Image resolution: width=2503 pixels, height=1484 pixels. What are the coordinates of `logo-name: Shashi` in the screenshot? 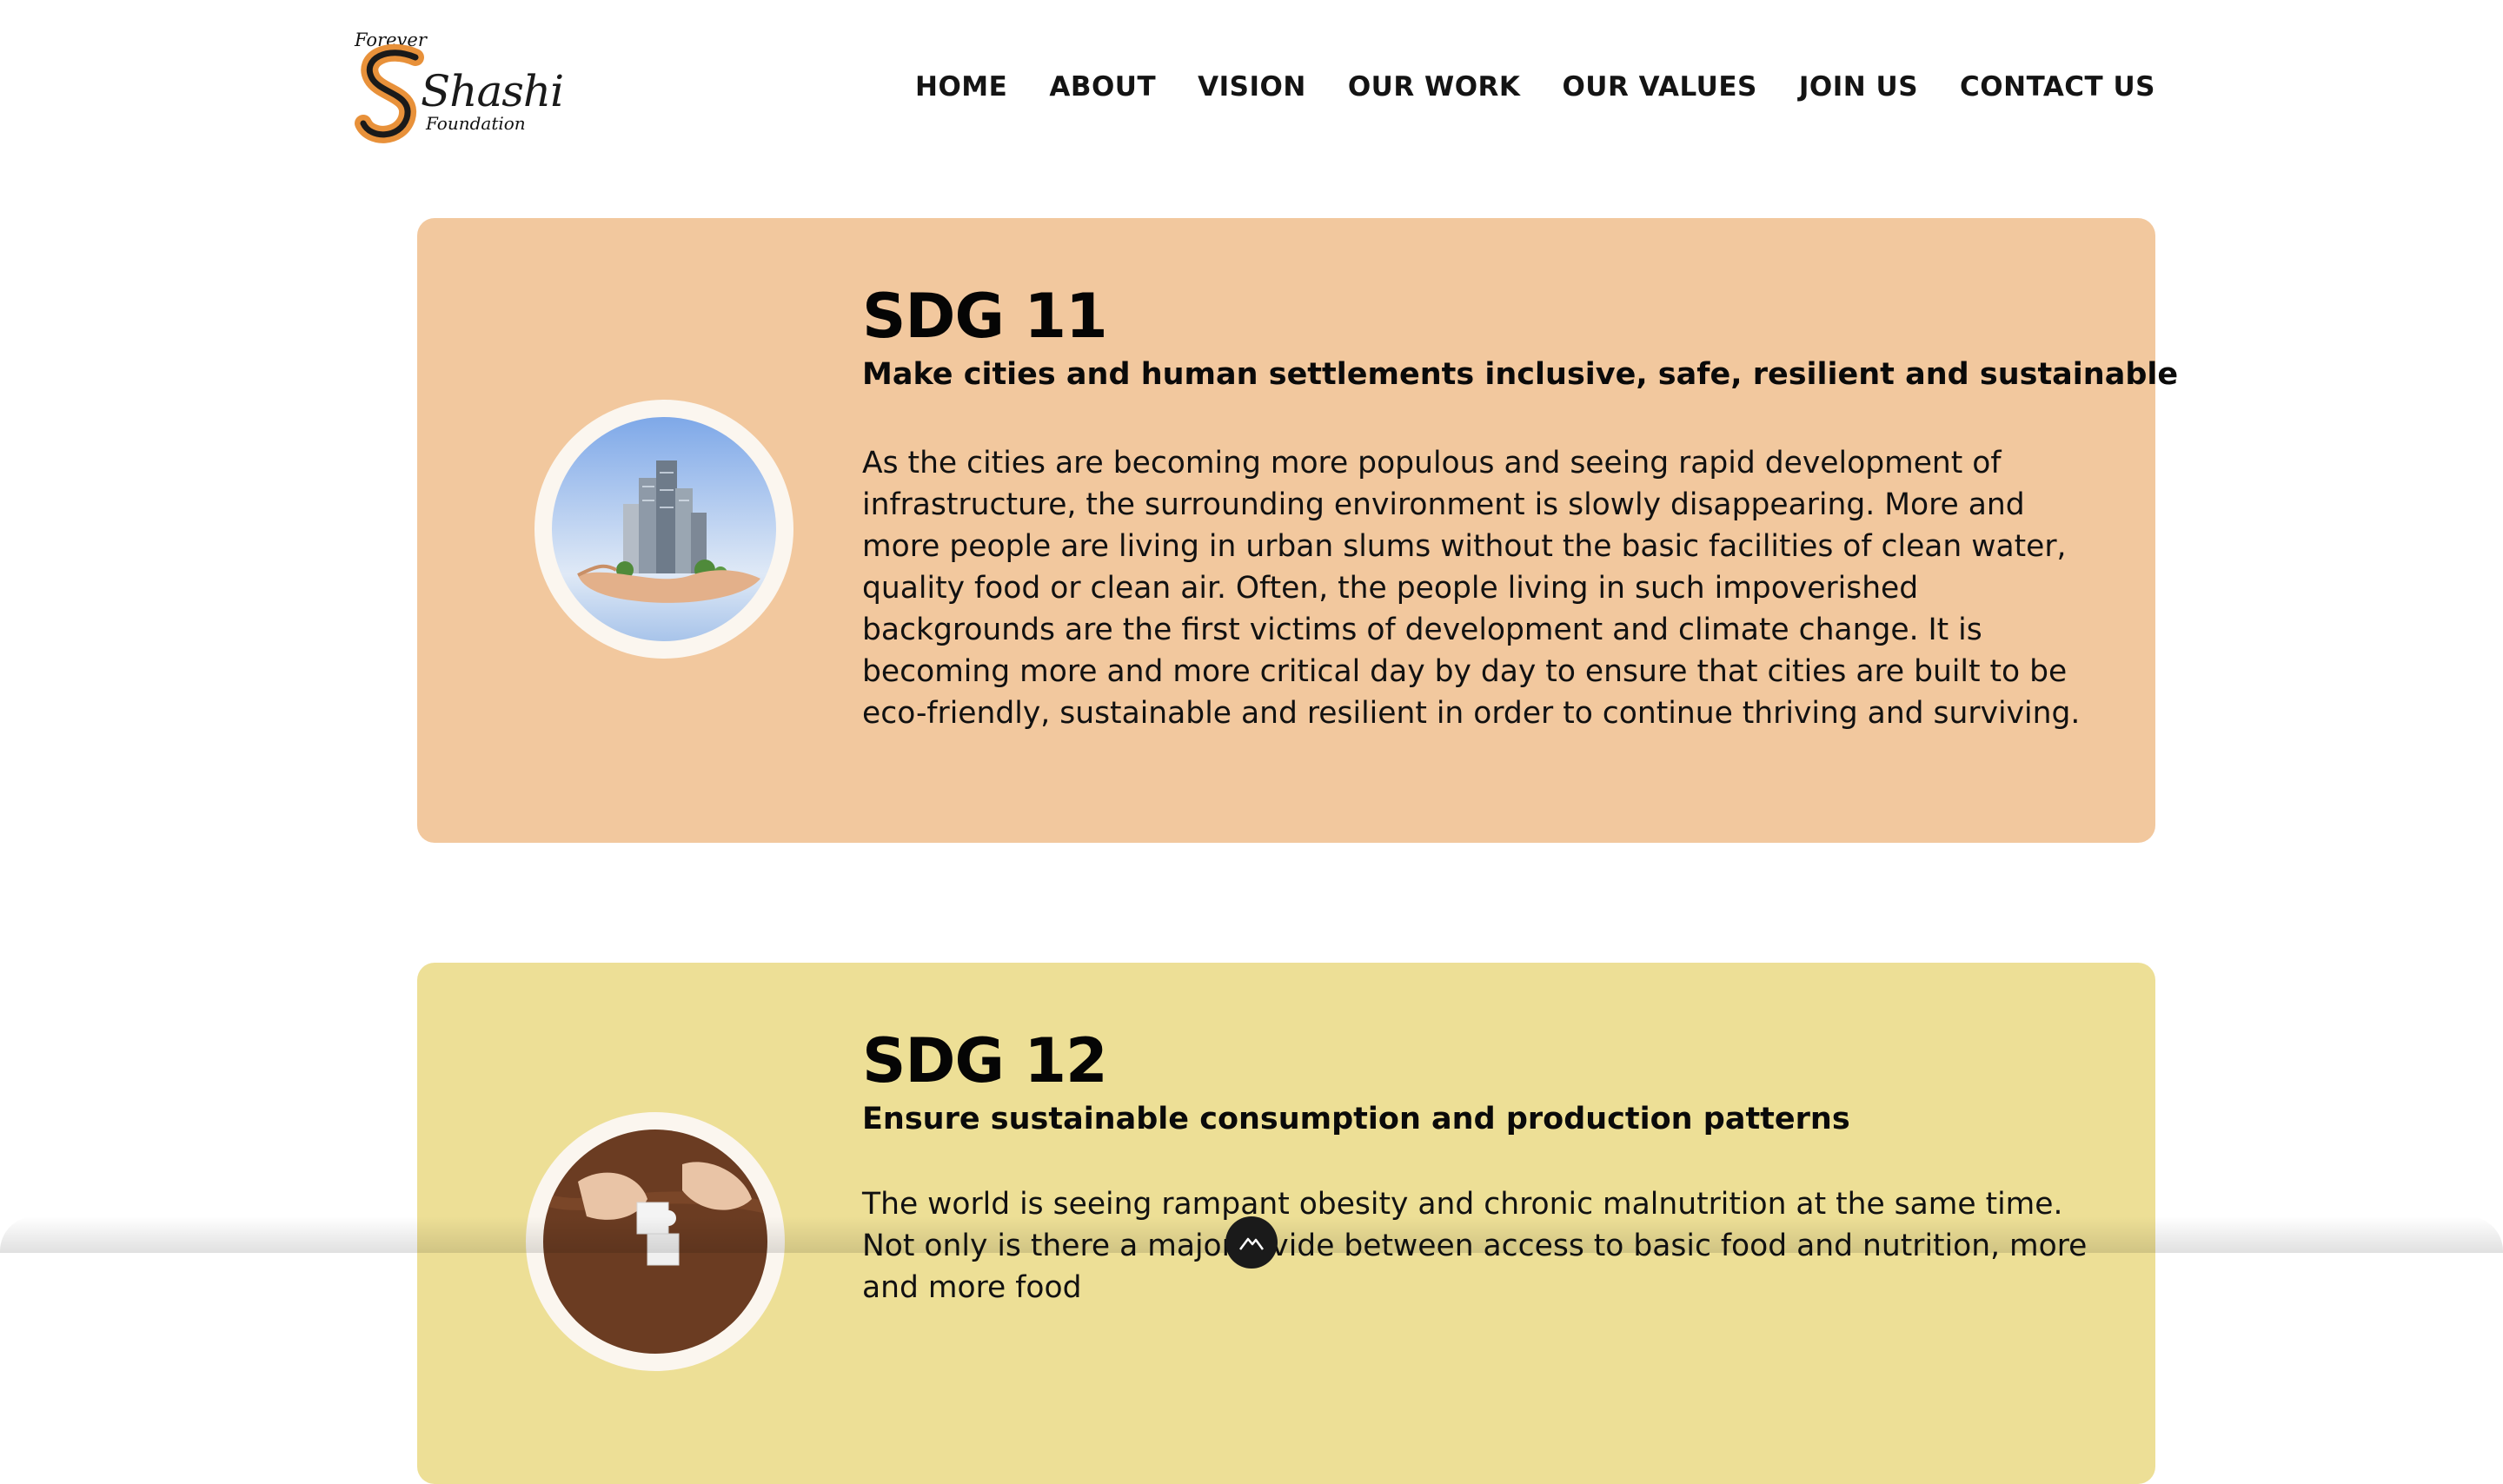 It's located at (492, 91).